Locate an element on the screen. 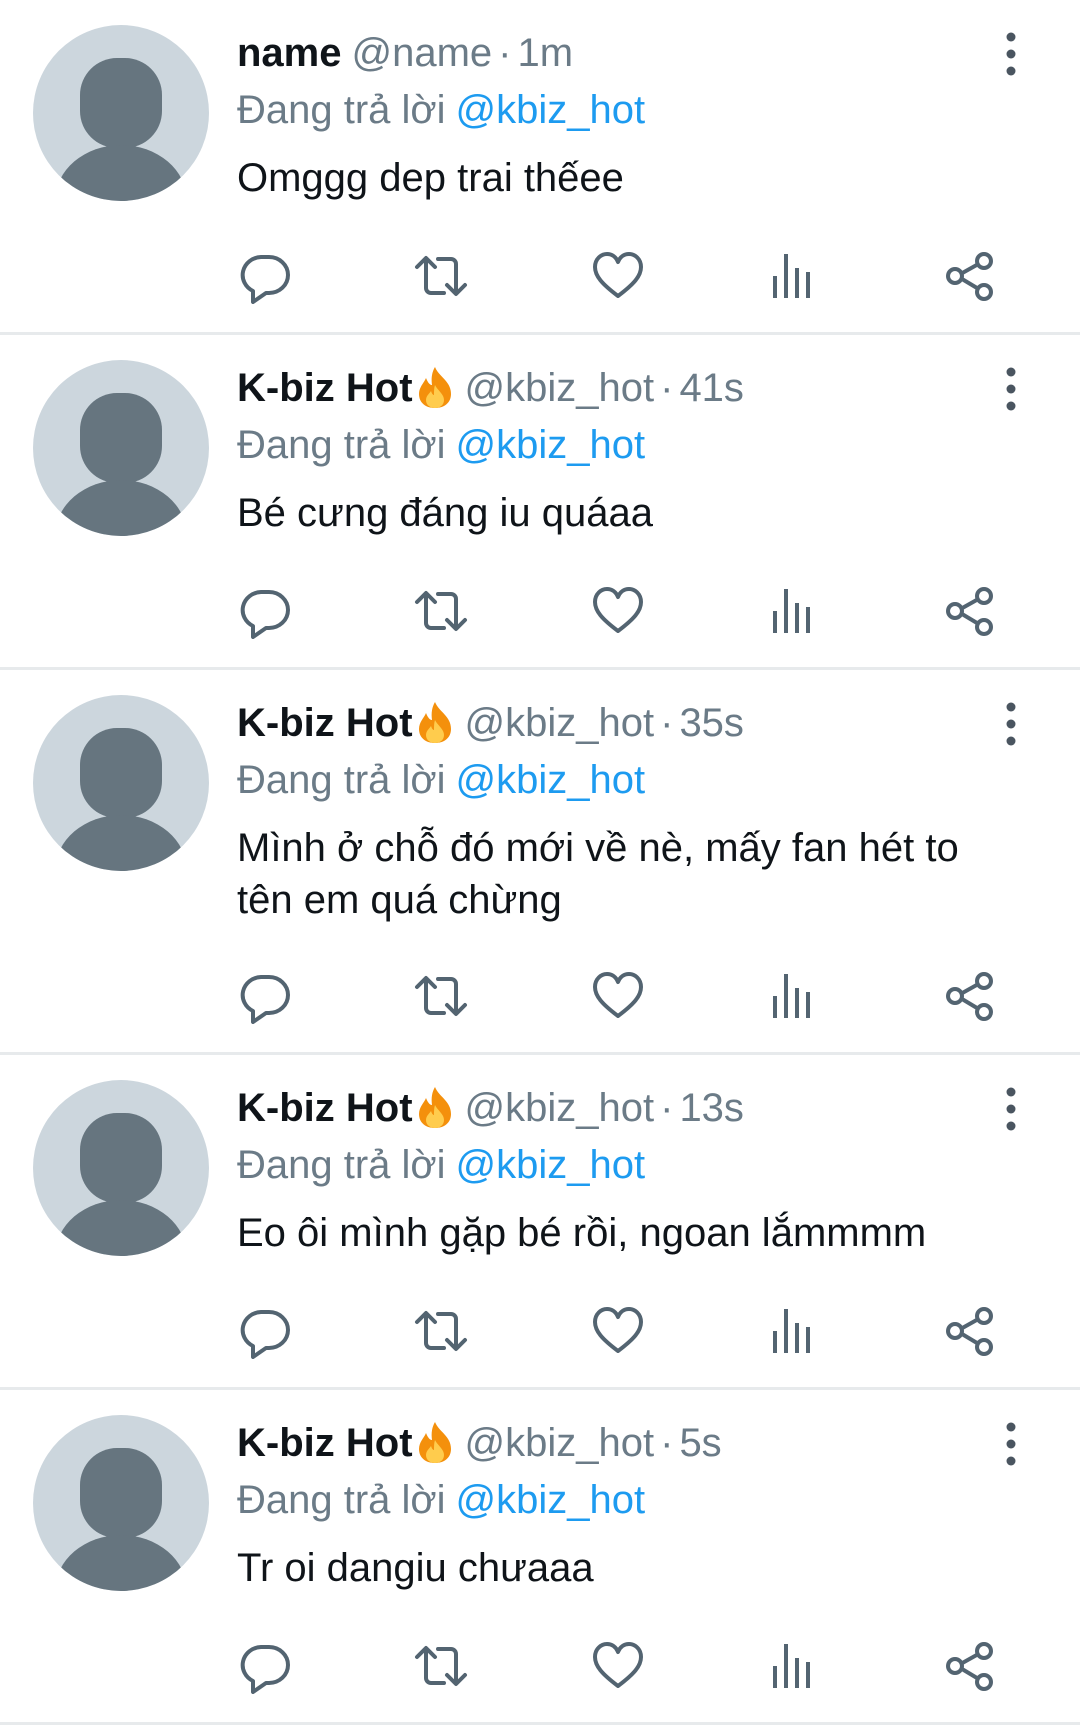 The image size is (1080, 1725). timestamp: 13s is located at coordinates (711, 1108).